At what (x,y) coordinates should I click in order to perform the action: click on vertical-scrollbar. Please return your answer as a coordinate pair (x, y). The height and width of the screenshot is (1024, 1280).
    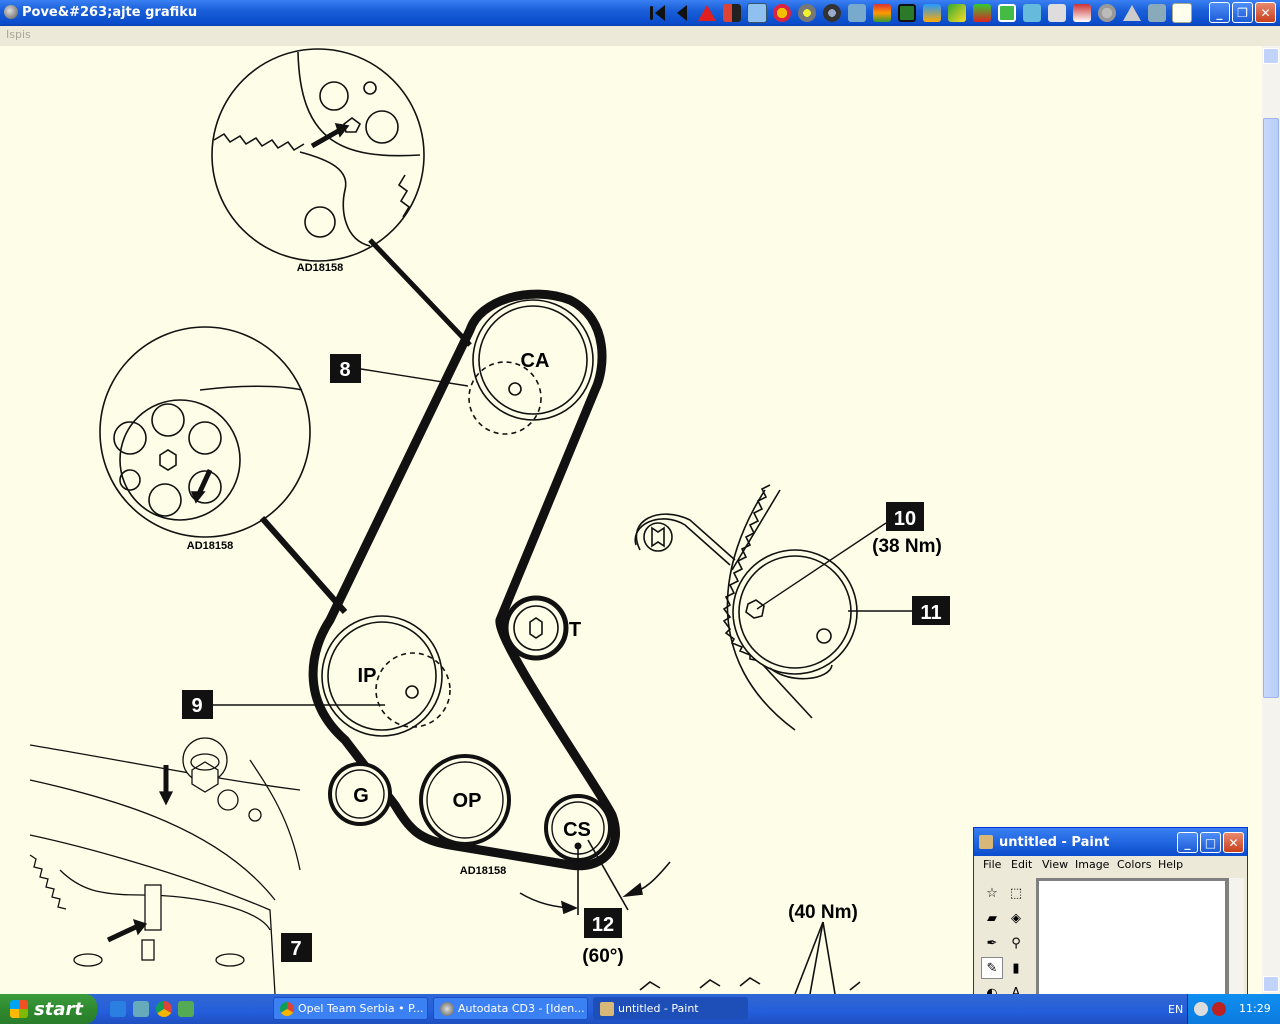
    Looking at the image, I should click on (1271, 520).